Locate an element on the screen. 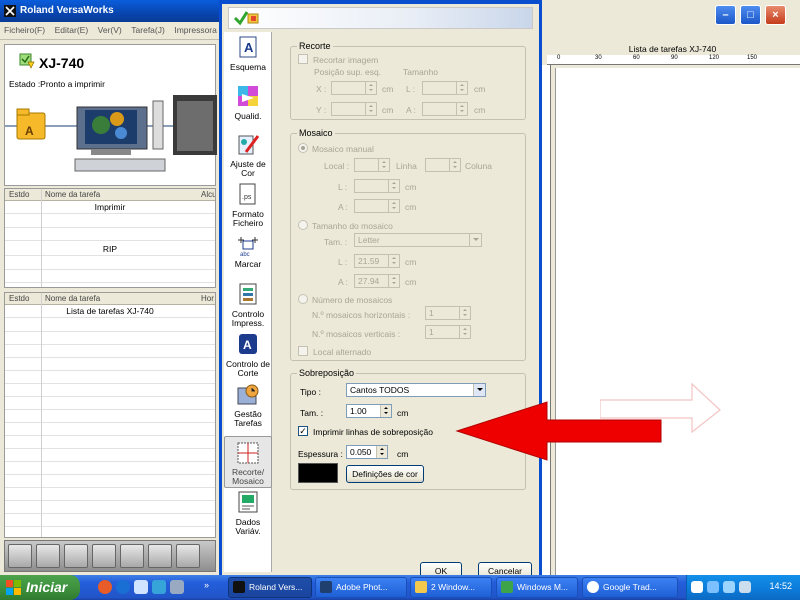 The height and width of the screenshot is (600, 800). crop-x-input is located at coordinates (354, 88).